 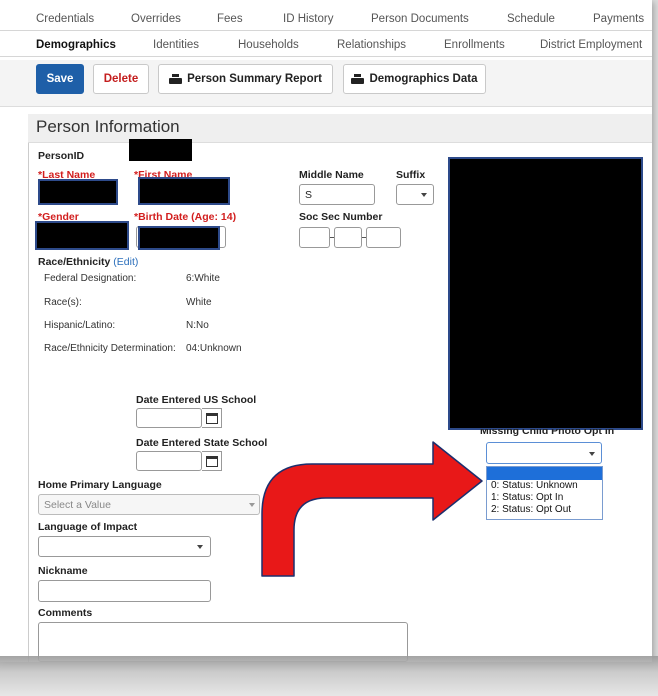 What do you see at coordinates (196, 400) in the screenshot?
I see `date-entered-us-label: Date Entered US School` at bounding box center [196, 400].